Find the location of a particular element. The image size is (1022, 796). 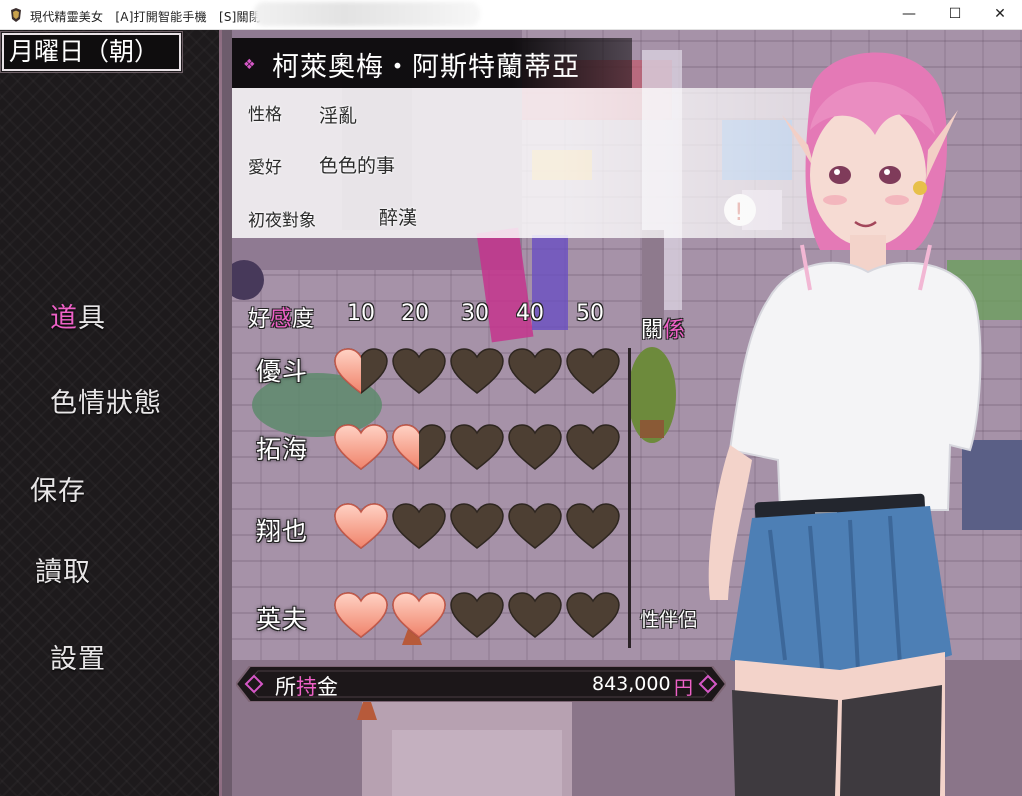

first-night-value: 醉漢 is located at coordinates (398, 218).